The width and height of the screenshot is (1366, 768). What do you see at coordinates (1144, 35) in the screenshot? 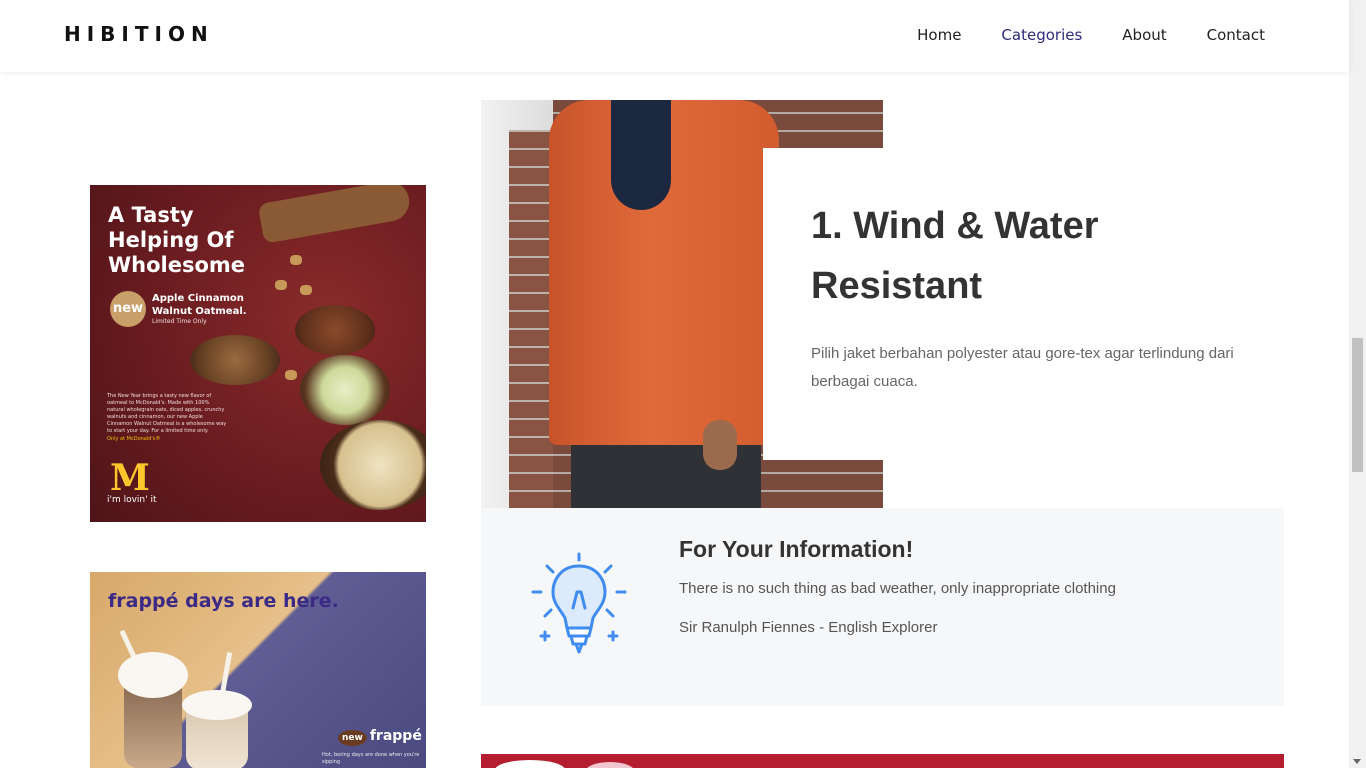
I see `nav-about: About` at bounding box center [1144, 35].